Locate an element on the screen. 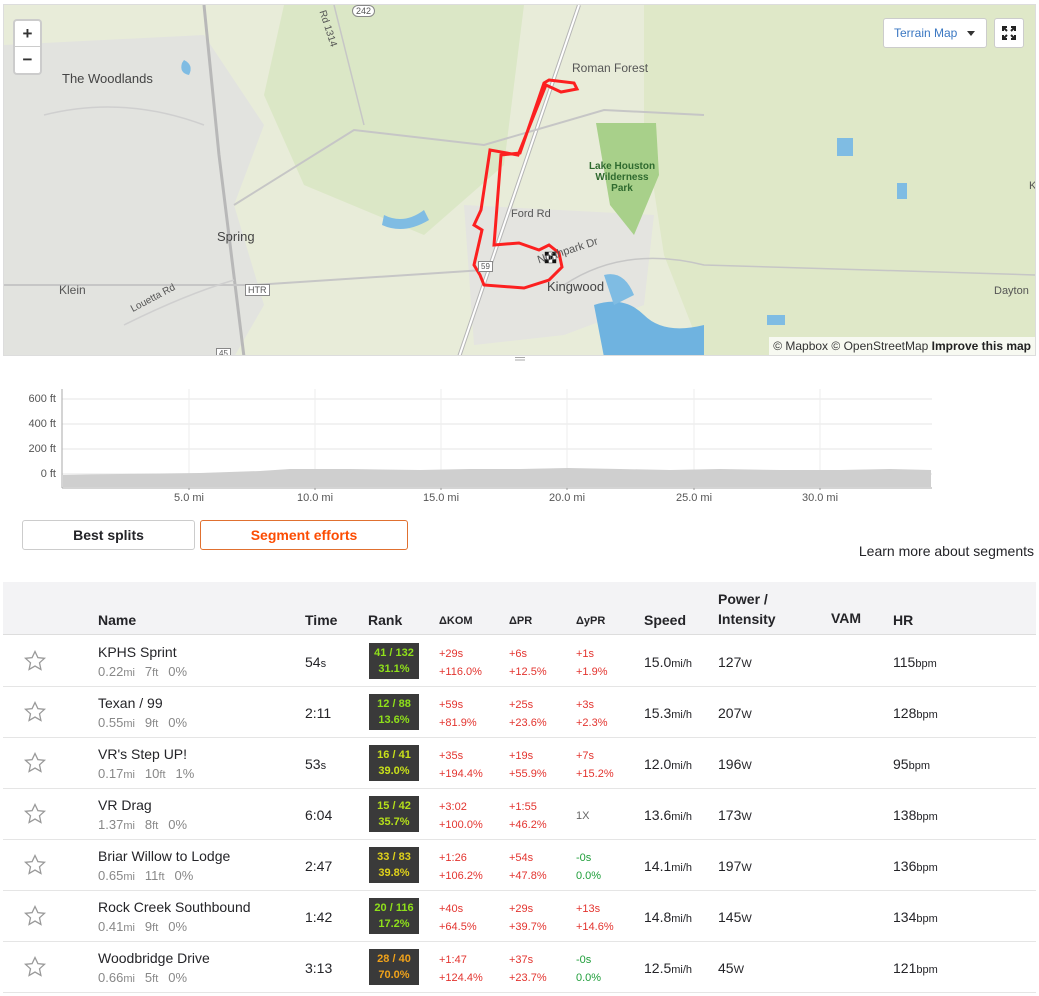 Image resolution: width=1039 pixels, height=996 pixels. col-header-hr: HR is located at coordinates (903, 620).